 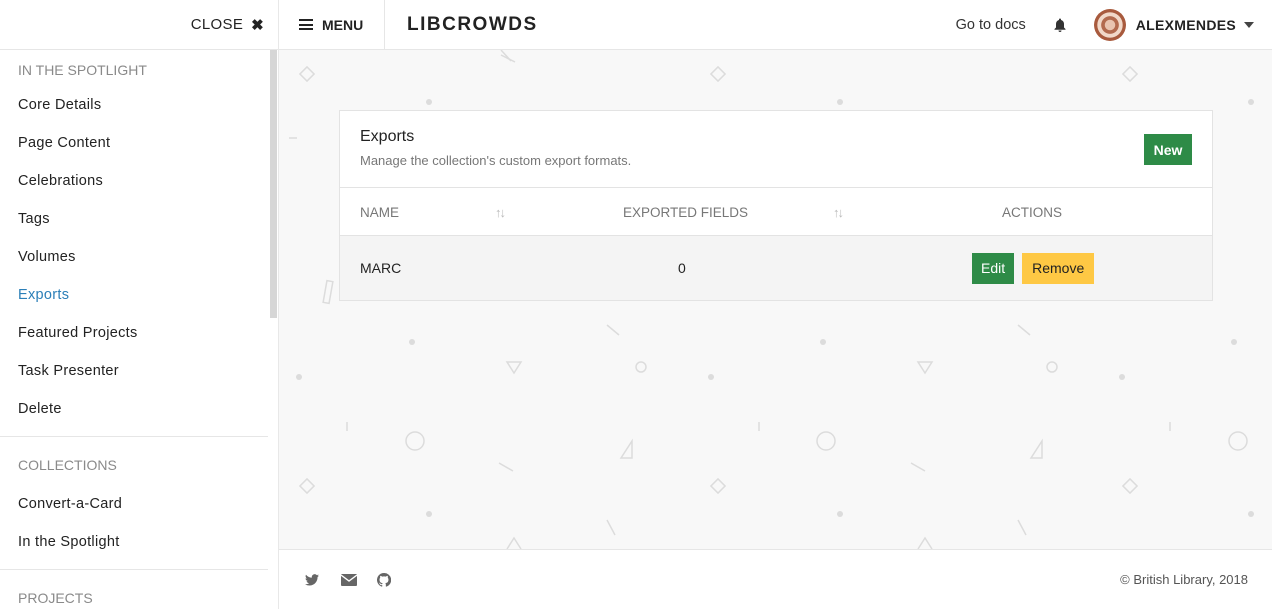 I want to click on menu-button: MENU, so click(x=332, y=25).